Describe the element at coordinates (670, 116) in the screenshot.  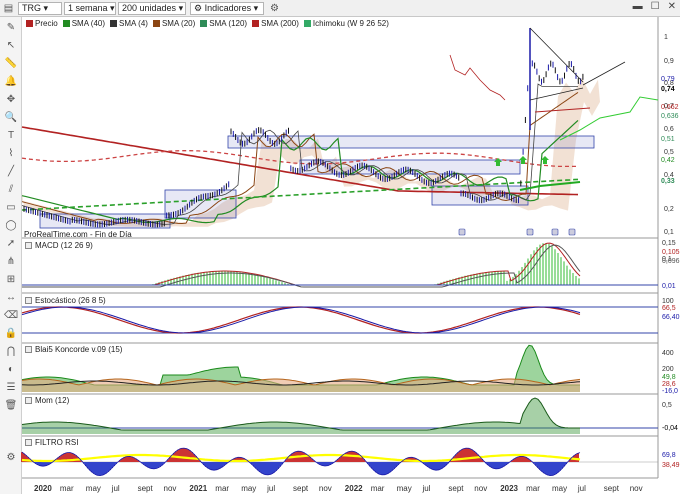
I see `price-value-label: 0,636` at that location.